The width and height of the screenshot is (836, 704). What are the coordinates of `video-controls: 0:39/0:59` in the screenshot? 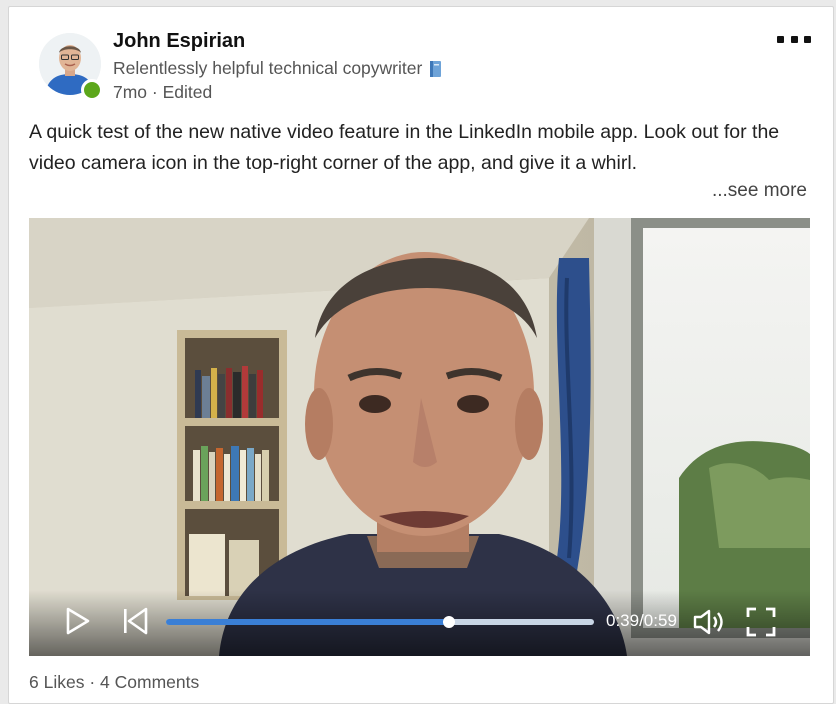 It's located at (419, 623).